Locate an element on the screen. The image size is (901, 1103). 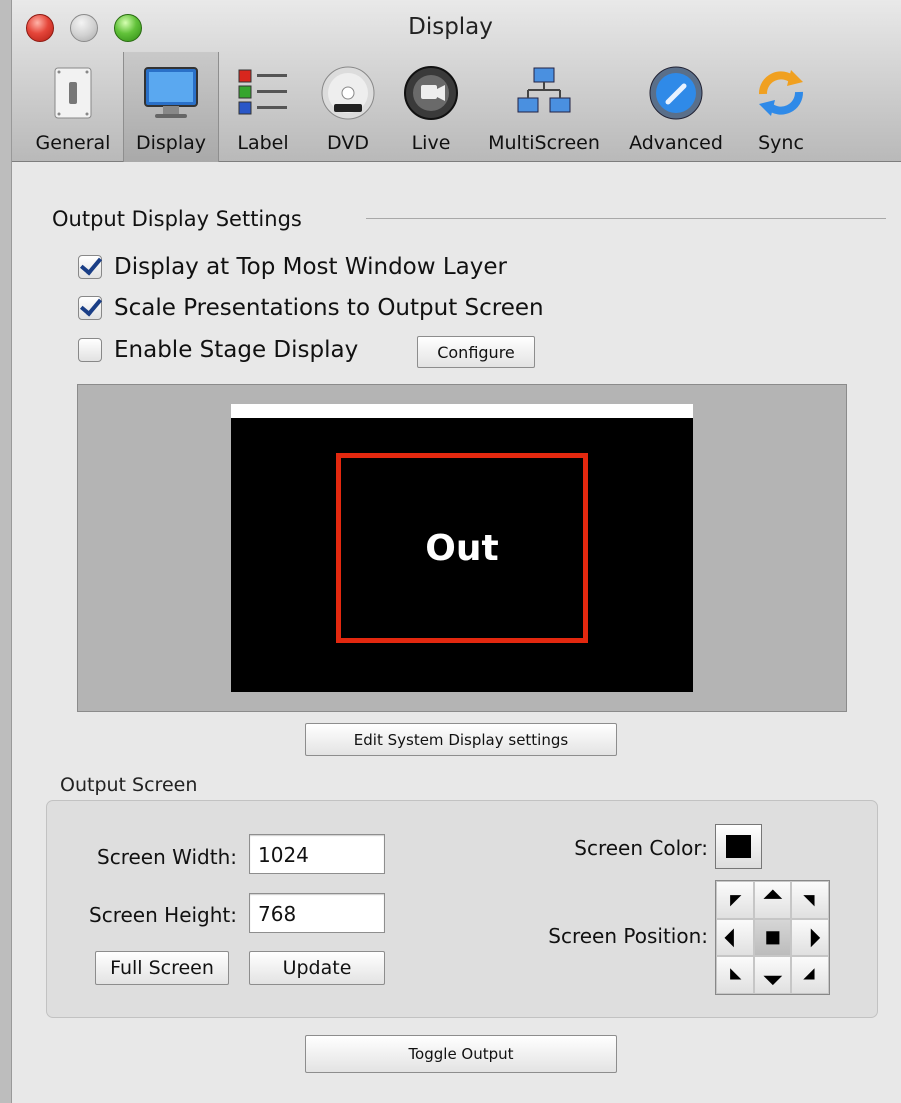
output-screen-heading: Output Screen is located at coordinates (129, 785).